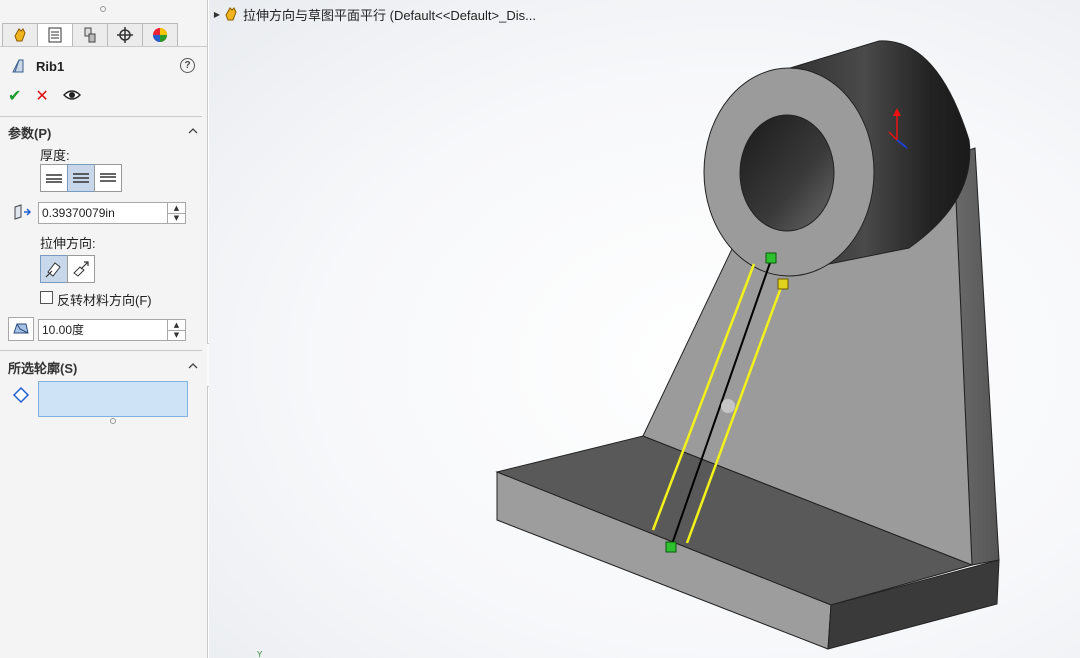 The width and height of the screenshot is (1080, 658). I want to click on thickness-type-buttons, so click(81, 178).